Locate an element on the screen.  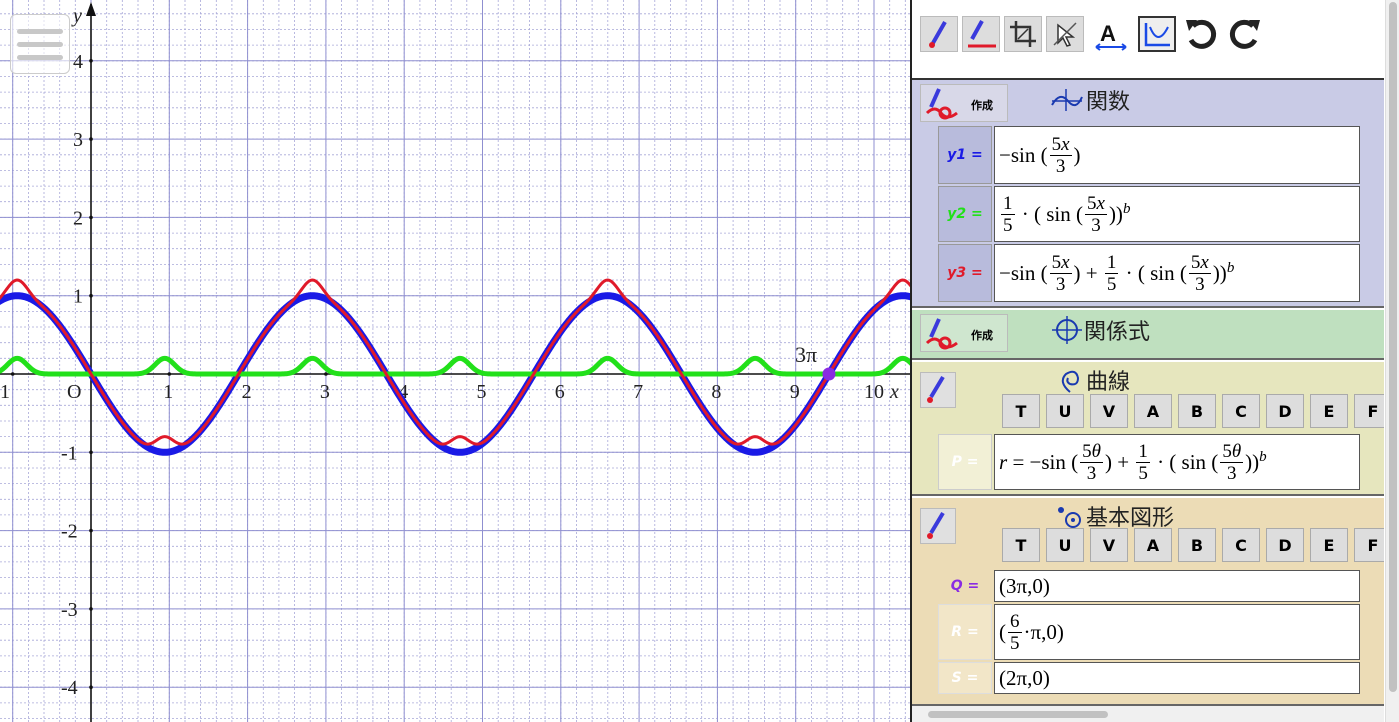
curve-letter-buttons: T U V A B C D E F is located at coordinates (1193, 411).